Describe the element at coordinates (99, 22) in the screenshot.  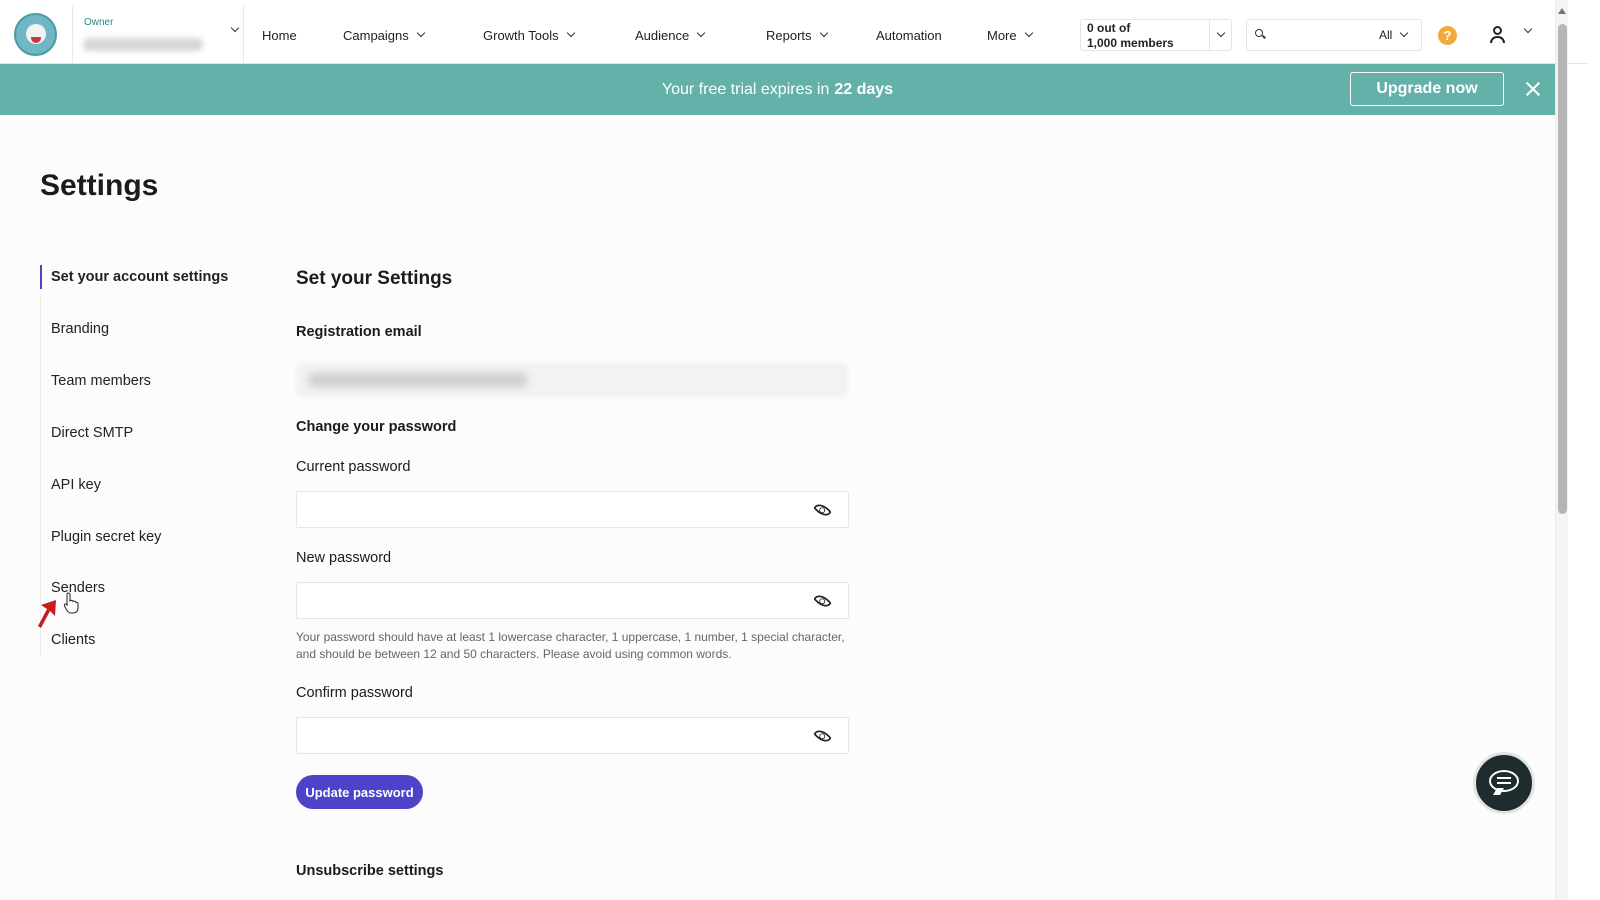
I see `owner-label: Owner` at that location.